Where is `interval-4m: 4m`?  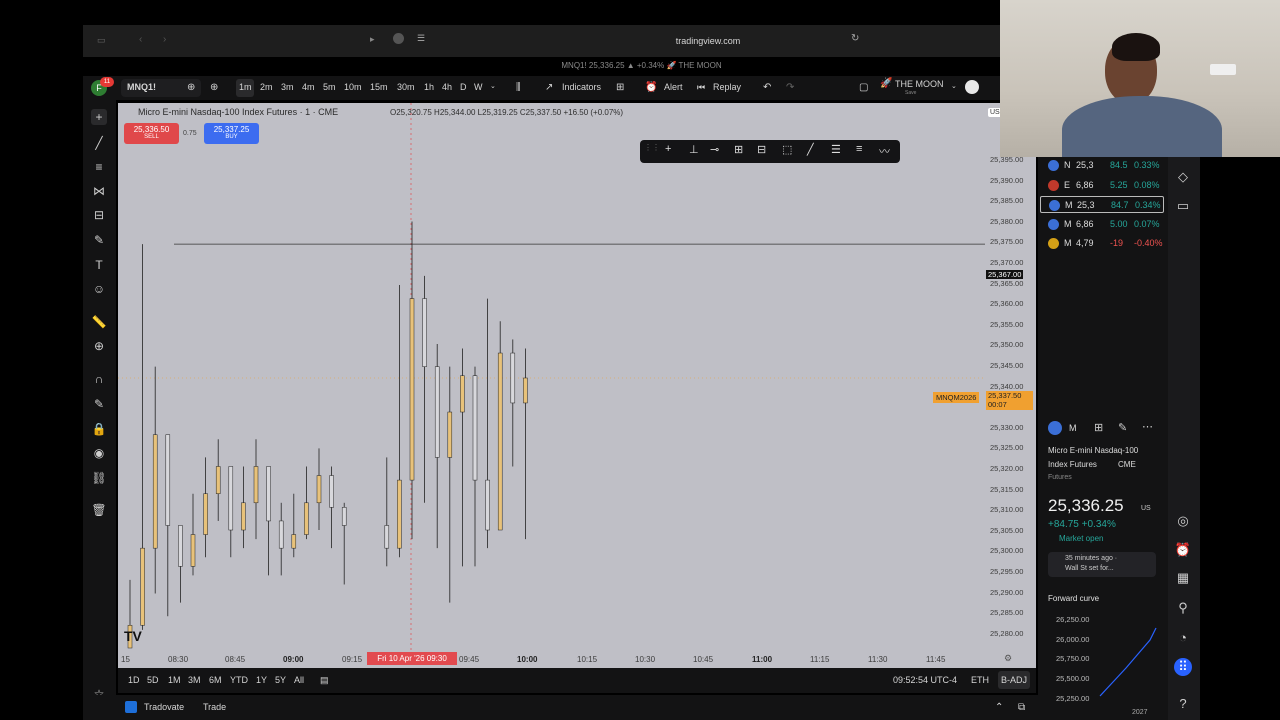
interval-4m: 4m is located at coordinates (308, 87).